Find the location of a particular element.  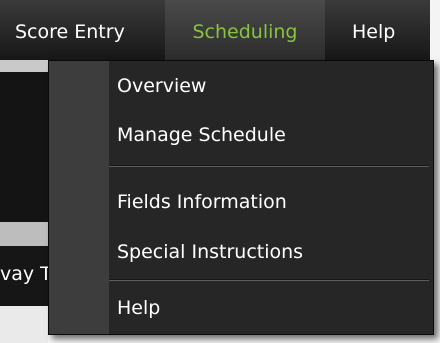

dropdown-item-help: Help is located at coordinates (138, 308).